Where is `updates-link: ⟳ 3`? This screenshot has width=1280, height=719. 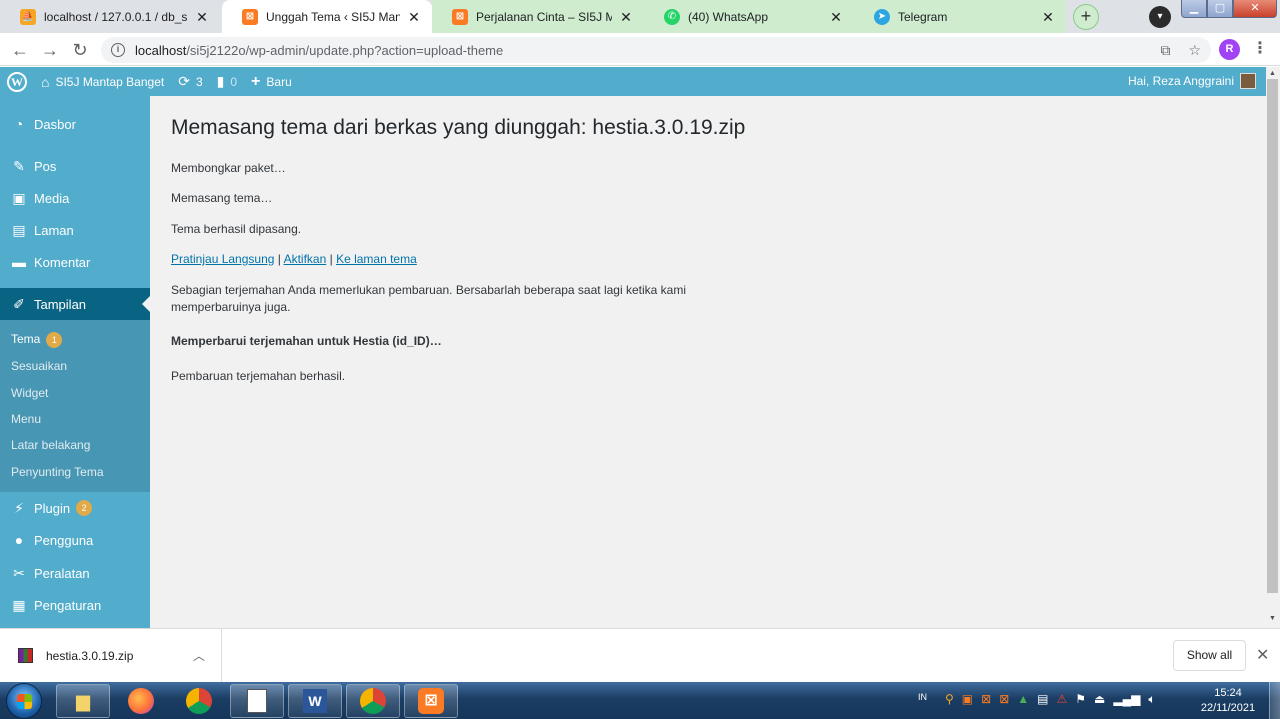 updates-link: ⟳ 3 is located at coordinates (190, 81).